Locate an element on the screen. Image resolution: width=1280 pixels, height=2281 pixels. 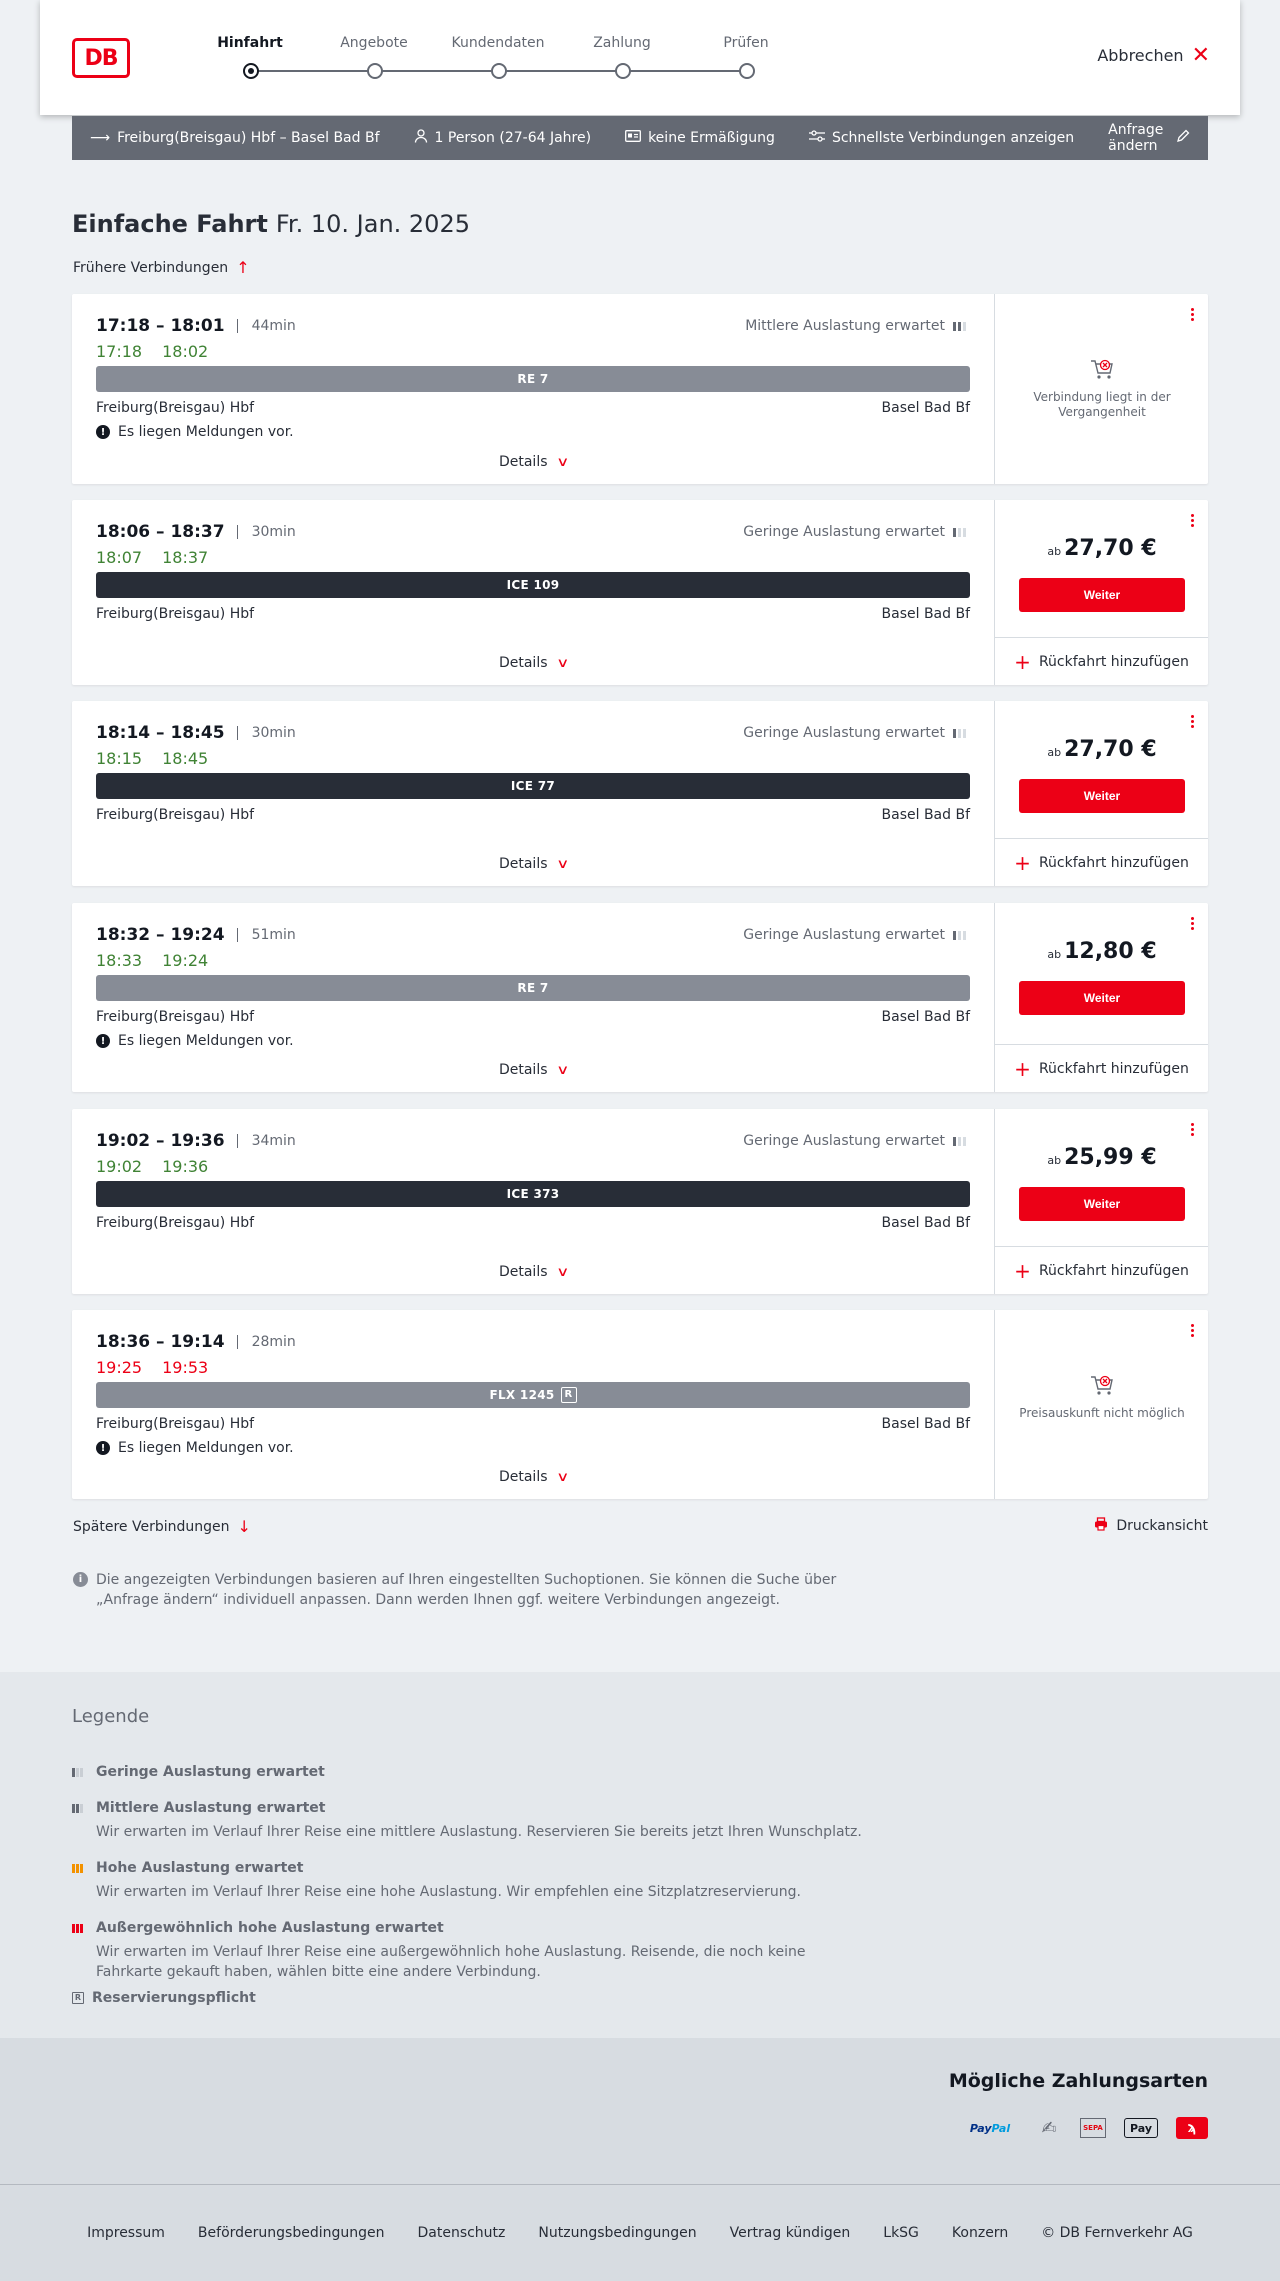
db-payment-logo: ϡ is located at coordinates (1192, 2128).